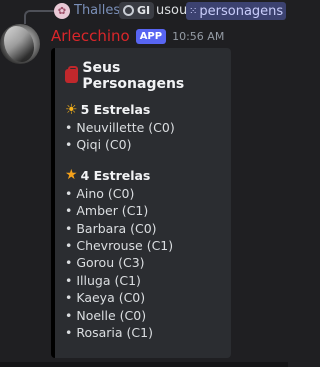  I want to click on list-item: • Illuga (C1), so click(103, 280).